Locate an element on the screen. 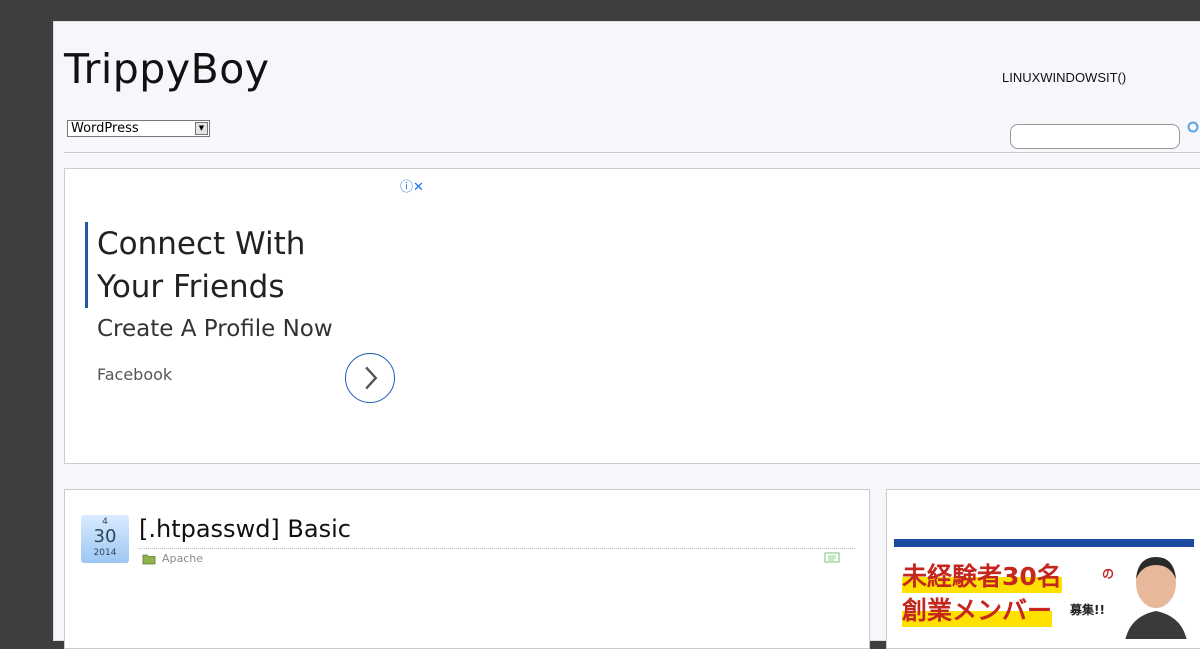  post-title-divider is located at coordinates (497, 548).